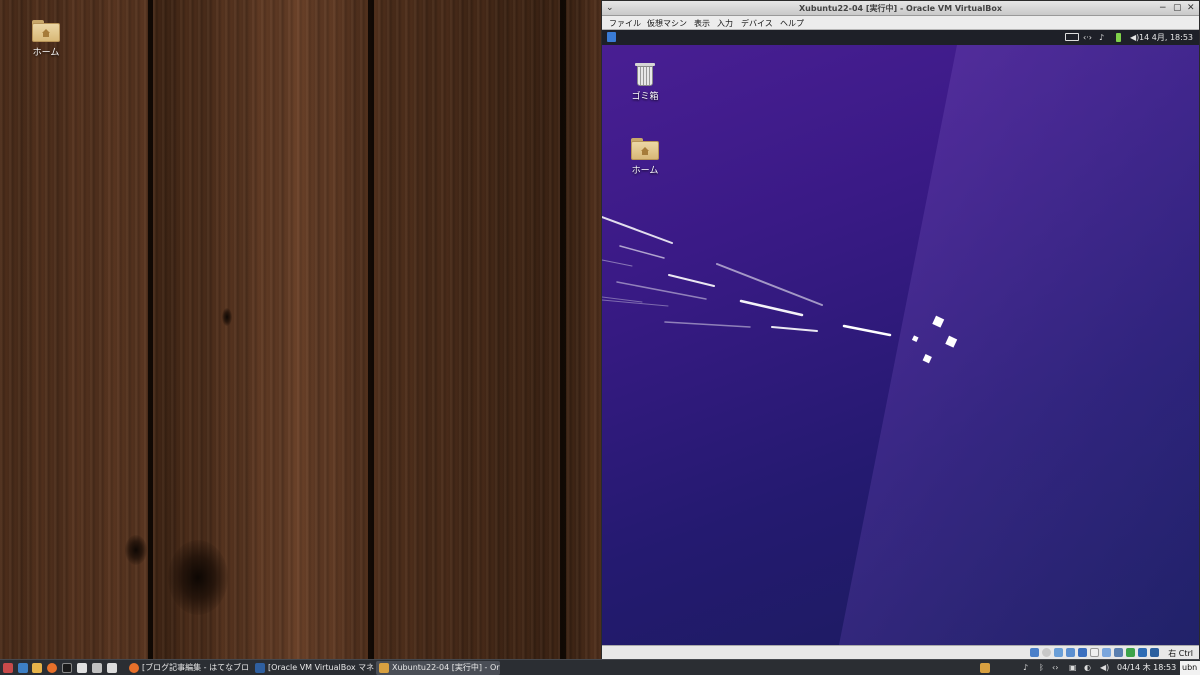  I want to click on shared-folders-icon, so click(1094, 652).